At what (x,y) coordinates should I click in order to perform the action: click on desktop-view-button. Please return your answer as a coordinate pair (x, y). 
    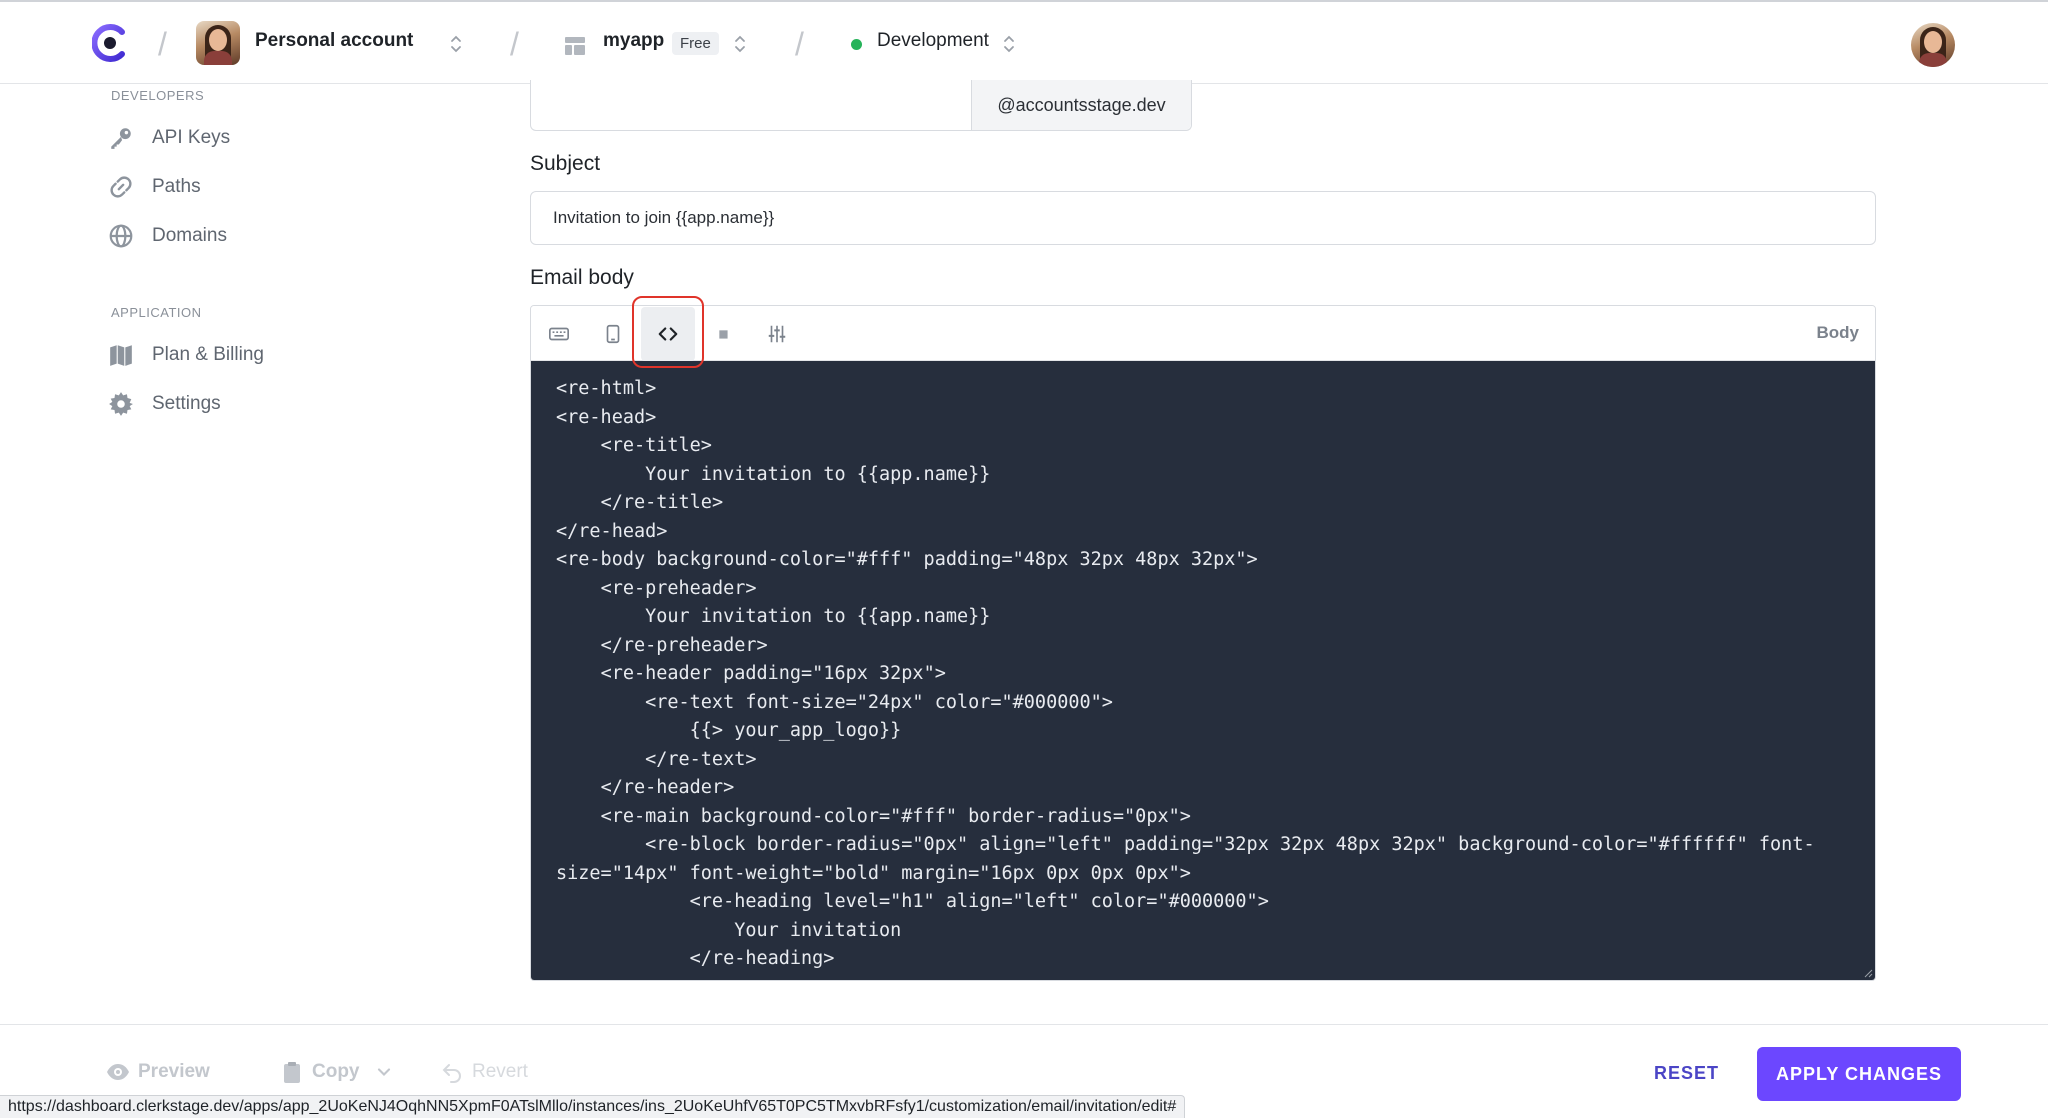
    Looking at the image, I should click on (559, 334).